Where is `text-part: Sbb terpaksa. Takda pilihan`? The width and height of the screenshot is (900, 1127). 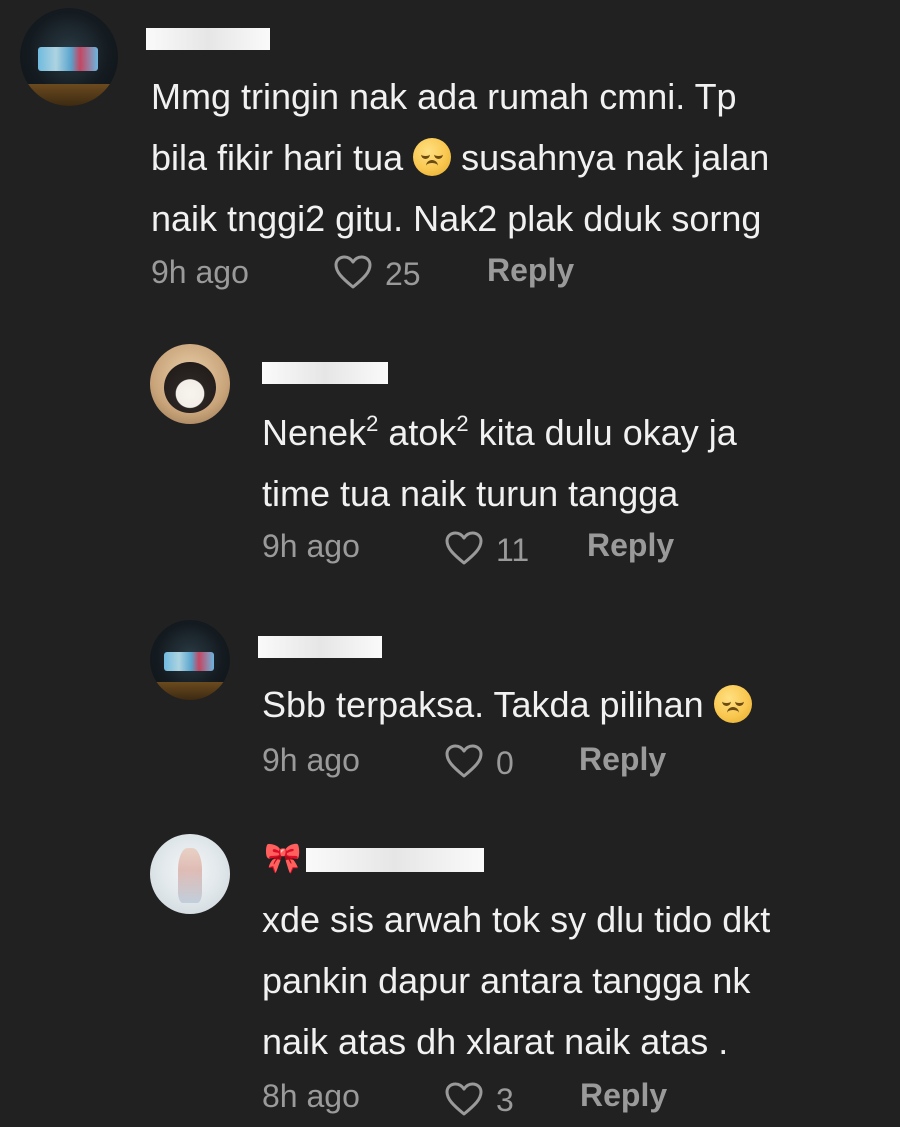 text-part: Sbb terpaksa. Takda pilihan is located at coordinates (488, 704).